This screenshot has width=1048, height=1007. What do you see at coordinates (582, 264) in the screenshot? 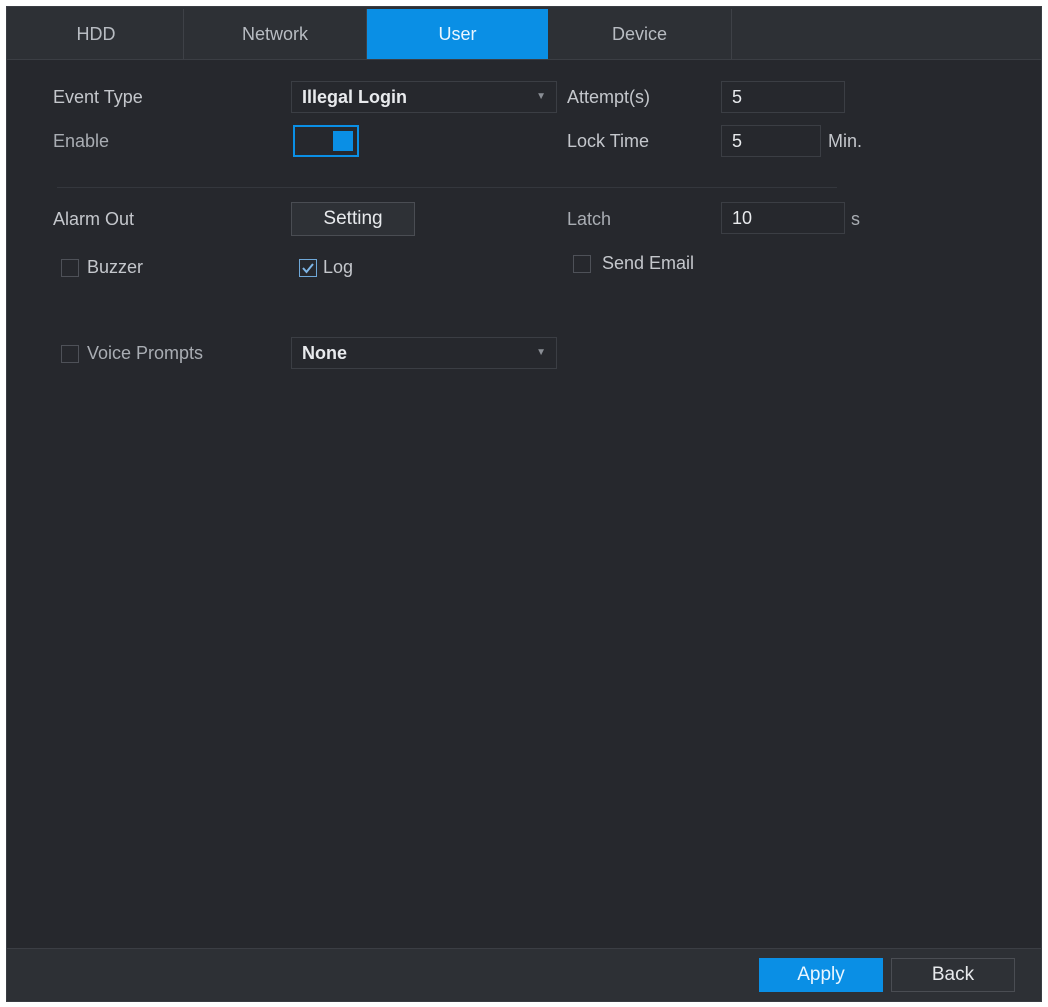
I see `send-email-checkbox` at bounding box center [582, 264].